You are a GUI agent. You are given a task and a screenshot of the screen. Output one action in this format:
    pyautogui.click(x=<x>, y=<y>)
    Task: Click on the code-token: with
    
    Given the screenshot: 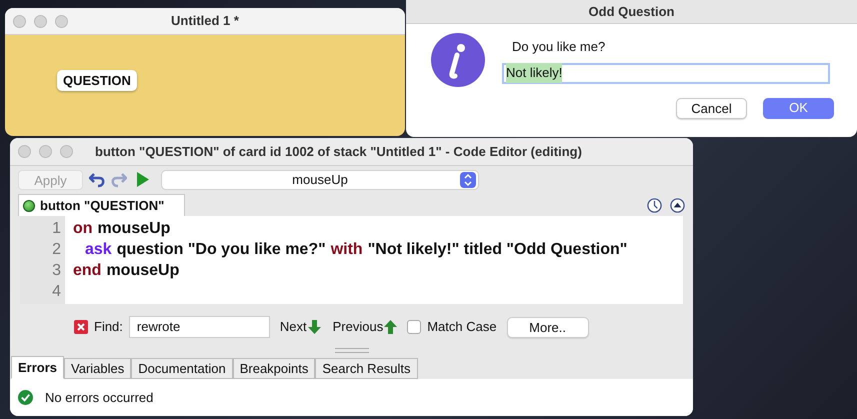 What is the action you would take?
    pyautogui.click(x=346, y=250)
    